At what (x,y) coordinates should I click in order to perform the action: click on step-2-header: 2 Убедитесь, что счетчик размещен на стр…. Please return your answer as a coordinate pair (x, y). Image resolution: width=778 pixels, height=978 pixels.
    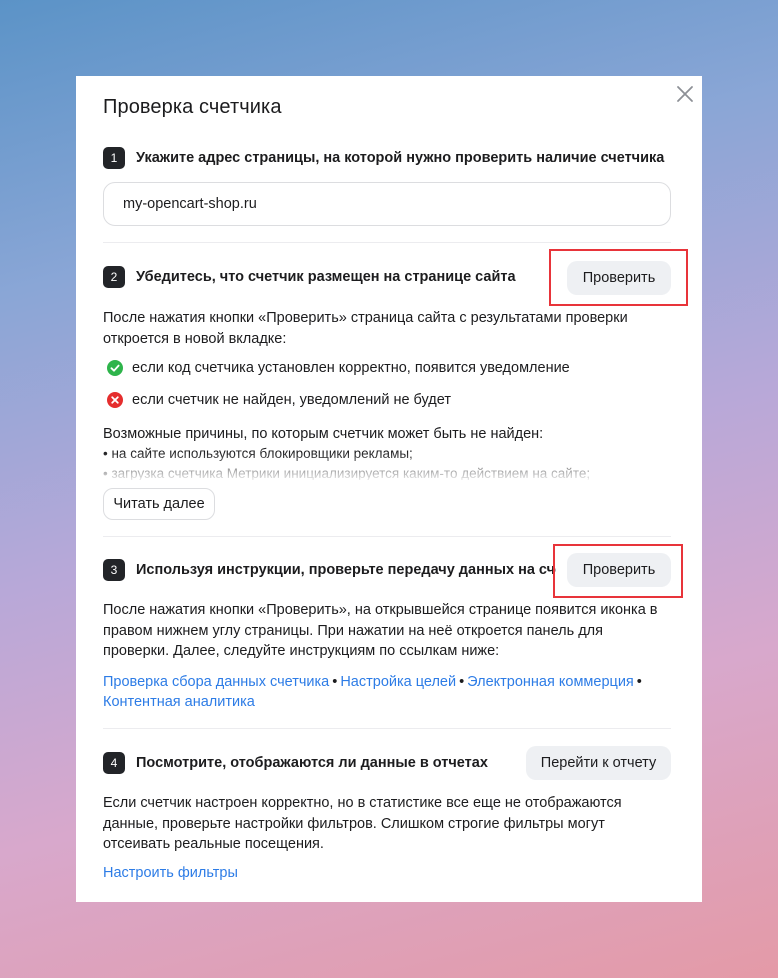
    Looking at the image, I should click on (309, 277).